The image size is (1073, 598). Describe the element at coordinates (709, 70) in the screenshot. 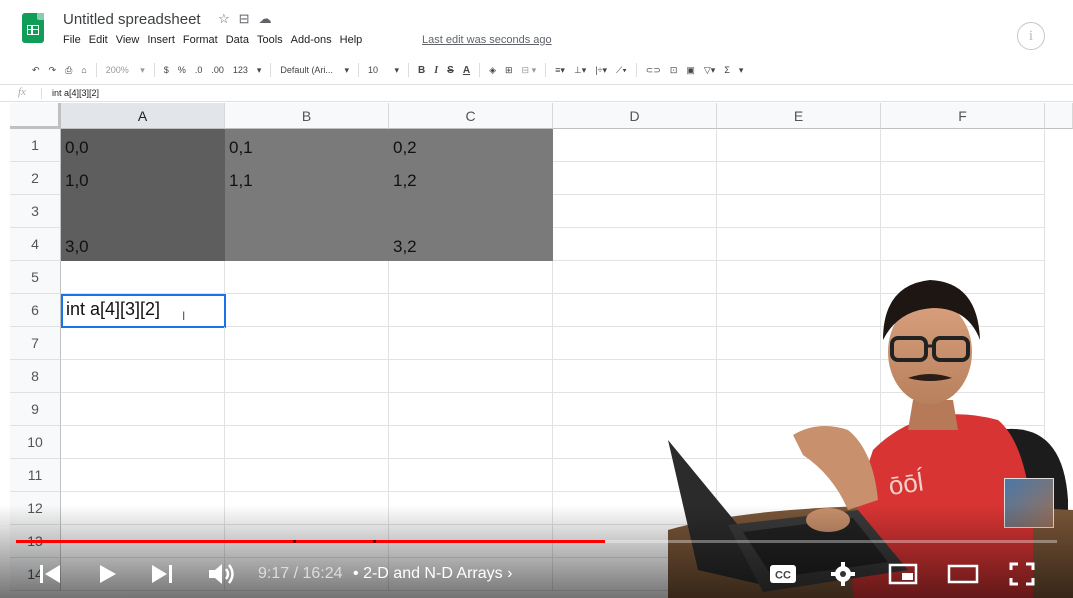

I see `filter-icon: ▽▾` at that location.